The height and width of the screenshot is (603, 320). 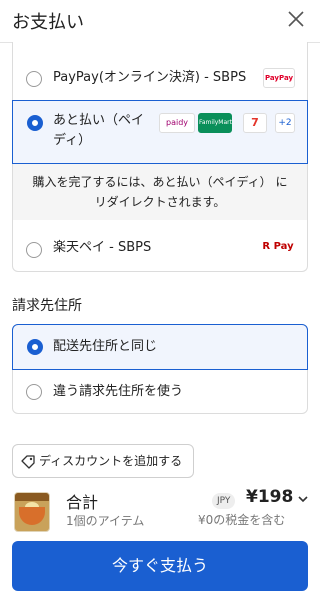 I want to click on currency-badge: JPY, so click(x=224, y=501).